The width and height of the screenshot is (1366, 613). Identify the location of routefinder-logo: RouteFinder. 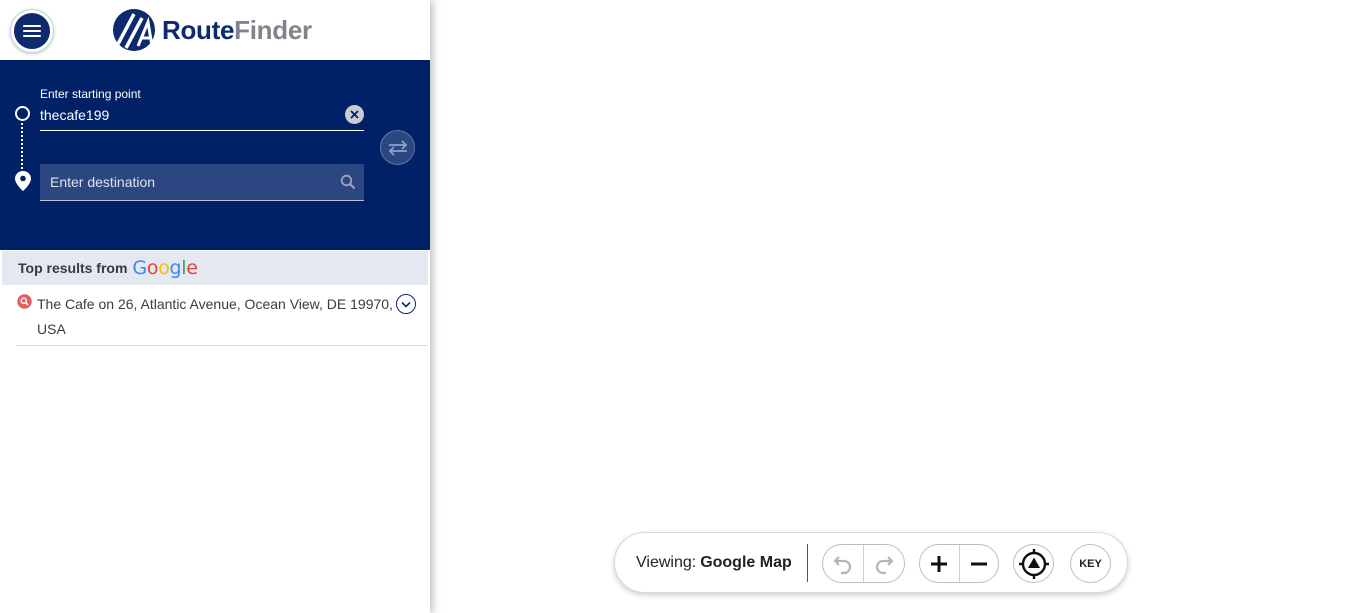
(212, 30).